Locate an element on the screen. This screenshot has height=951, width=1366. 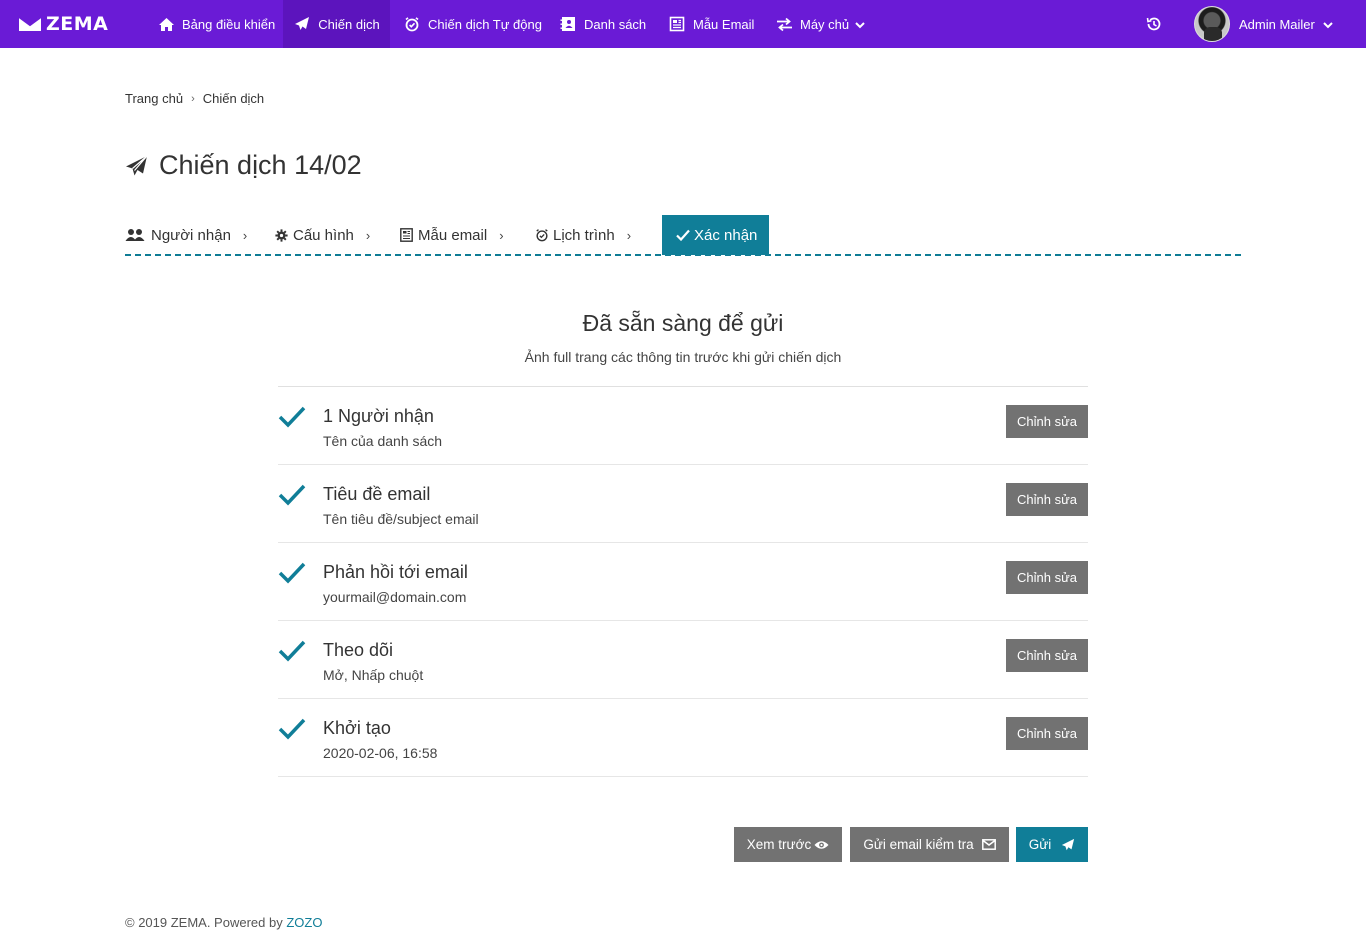
nav-item-campaigns: Chiến dịch is located at coordinates (336, 24).